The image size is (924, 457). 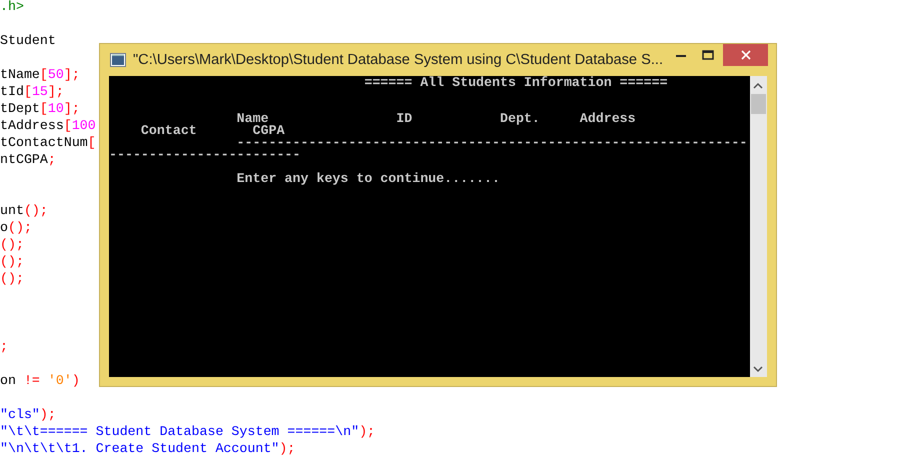 What do you see at coordinates (118, 60) in the screenshot?
I see `console-icon` at bounding box center [118, 60].